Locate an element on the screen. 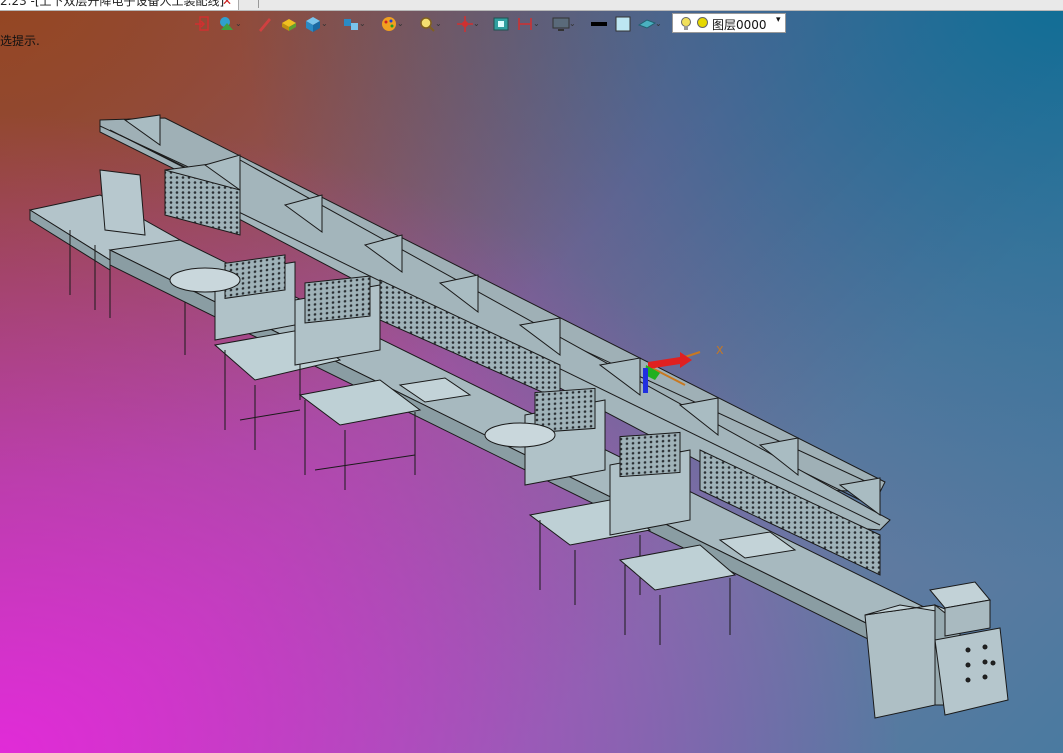  line-color-icon is located at coordinates (601, 25).